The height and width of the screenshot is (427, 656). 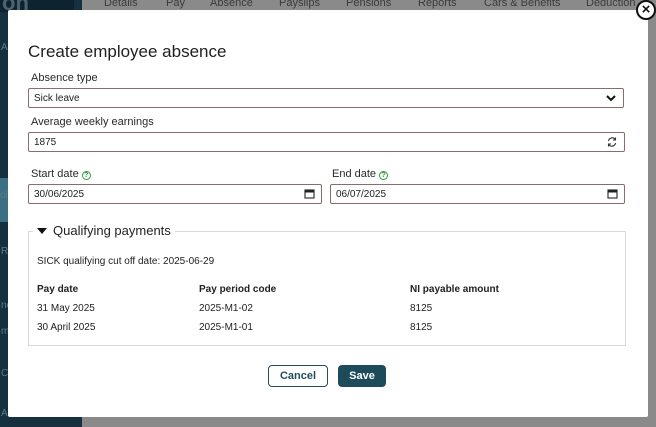 What do you see at coordinates (66, 308) in the screenshot?
I see `table-cell: 31 May 2025` at bounding box center [66, 308].